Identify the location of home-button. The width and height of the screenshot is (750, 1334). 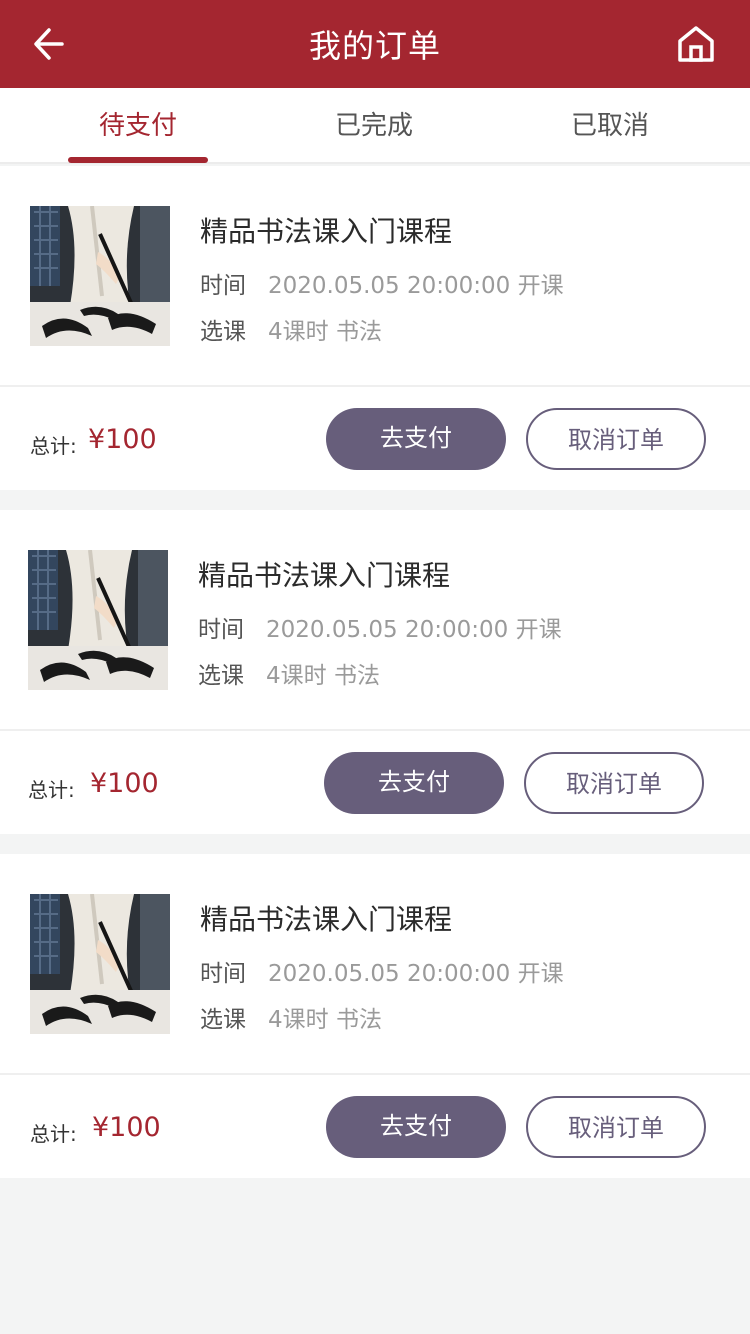
(696, 44).